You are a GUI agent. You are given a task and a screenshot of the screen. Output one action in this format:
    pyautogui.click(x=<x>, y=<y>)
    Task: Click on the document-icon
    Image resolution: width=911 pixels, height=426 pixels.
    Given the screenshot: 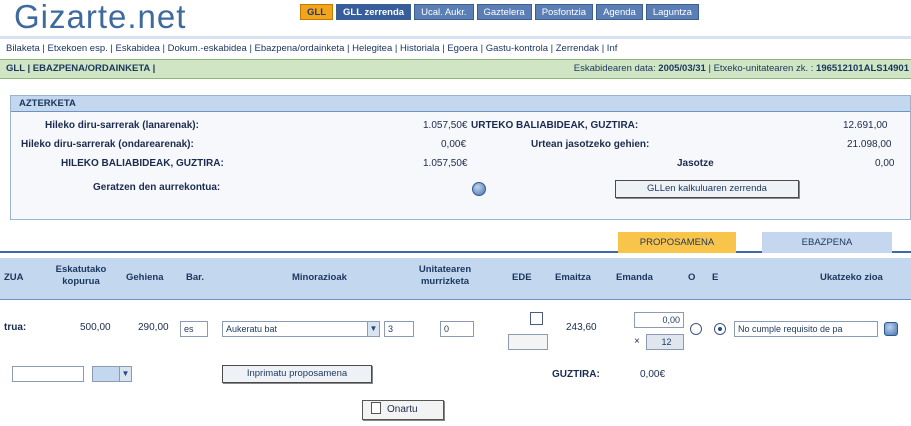 What is the action you would take?
    pyautogui.click(x=376, y=408)
    